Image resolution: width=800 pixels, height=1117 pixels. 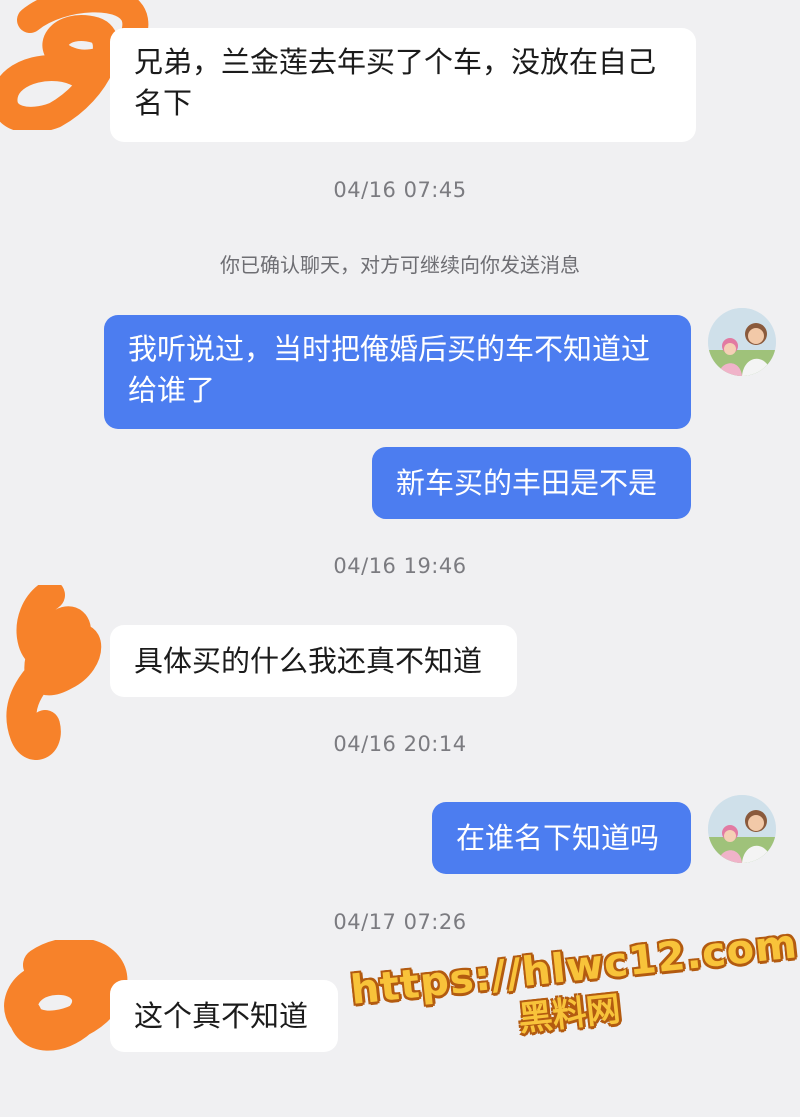 I want to click on timestamp: 04/16 19:46, so click(x=400, y=566).